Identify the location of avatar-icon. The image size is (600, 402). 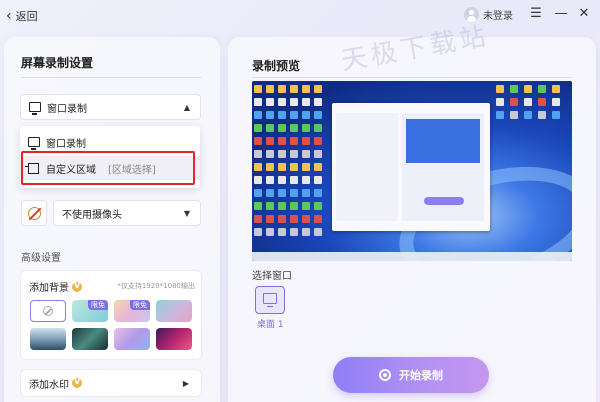
(471, 14).